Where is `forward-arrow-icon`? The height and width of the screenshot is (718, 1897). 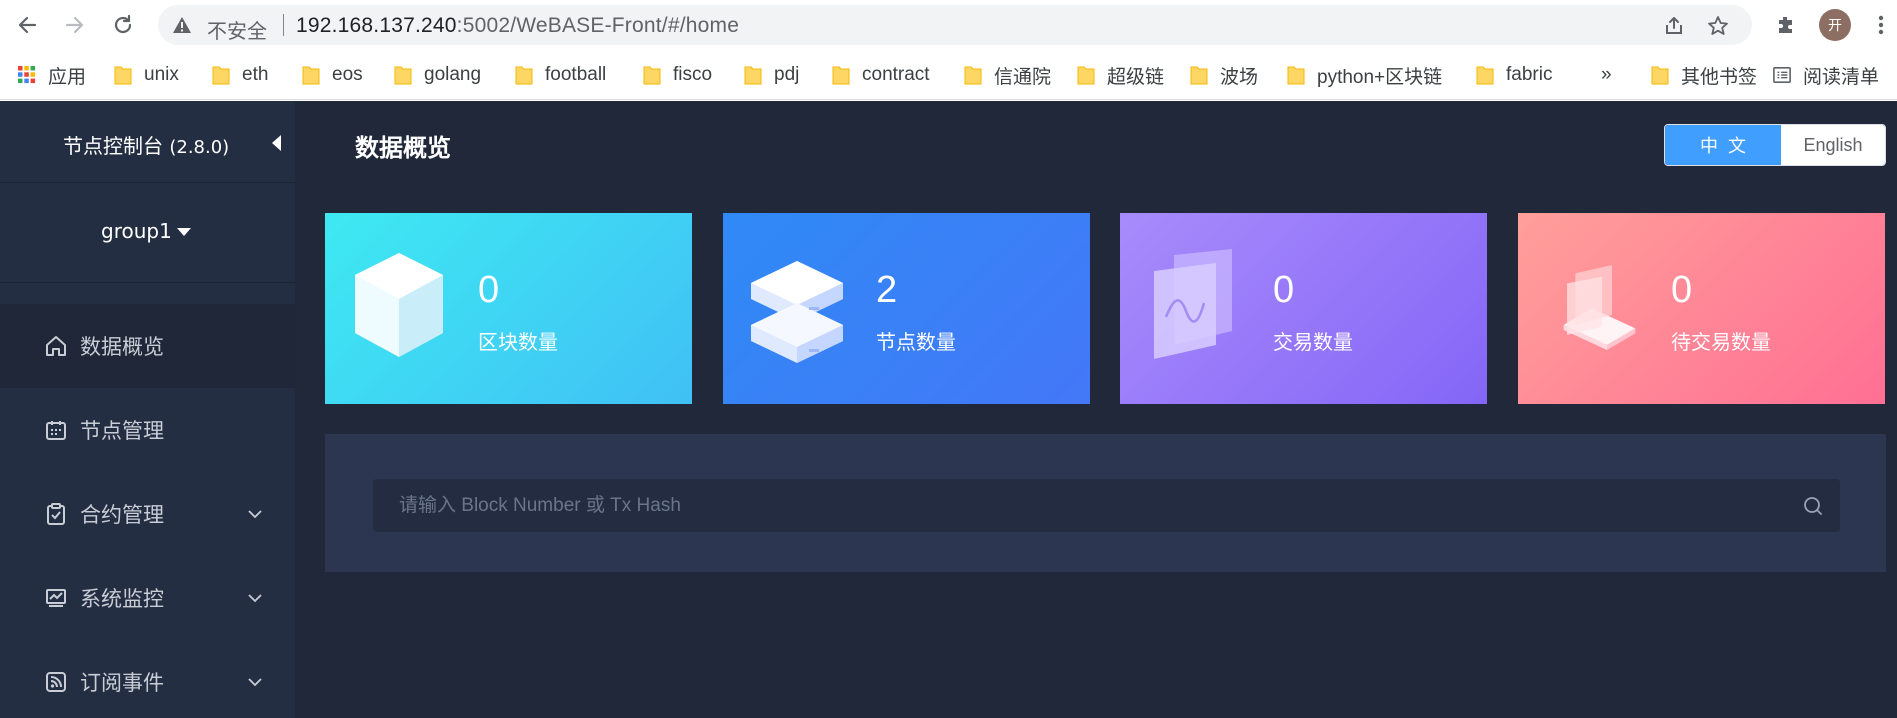 forward-arrow-icon is located at coordinates (75, 25).